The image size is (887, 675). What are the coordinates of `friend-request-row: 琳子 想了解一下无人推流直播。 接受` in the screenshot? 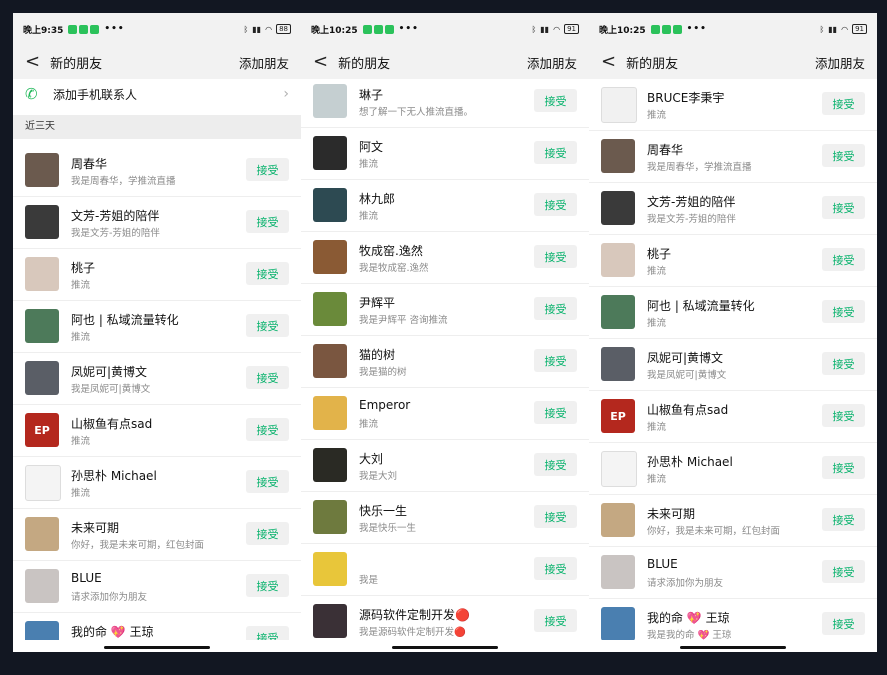 It's located at (445, 103).